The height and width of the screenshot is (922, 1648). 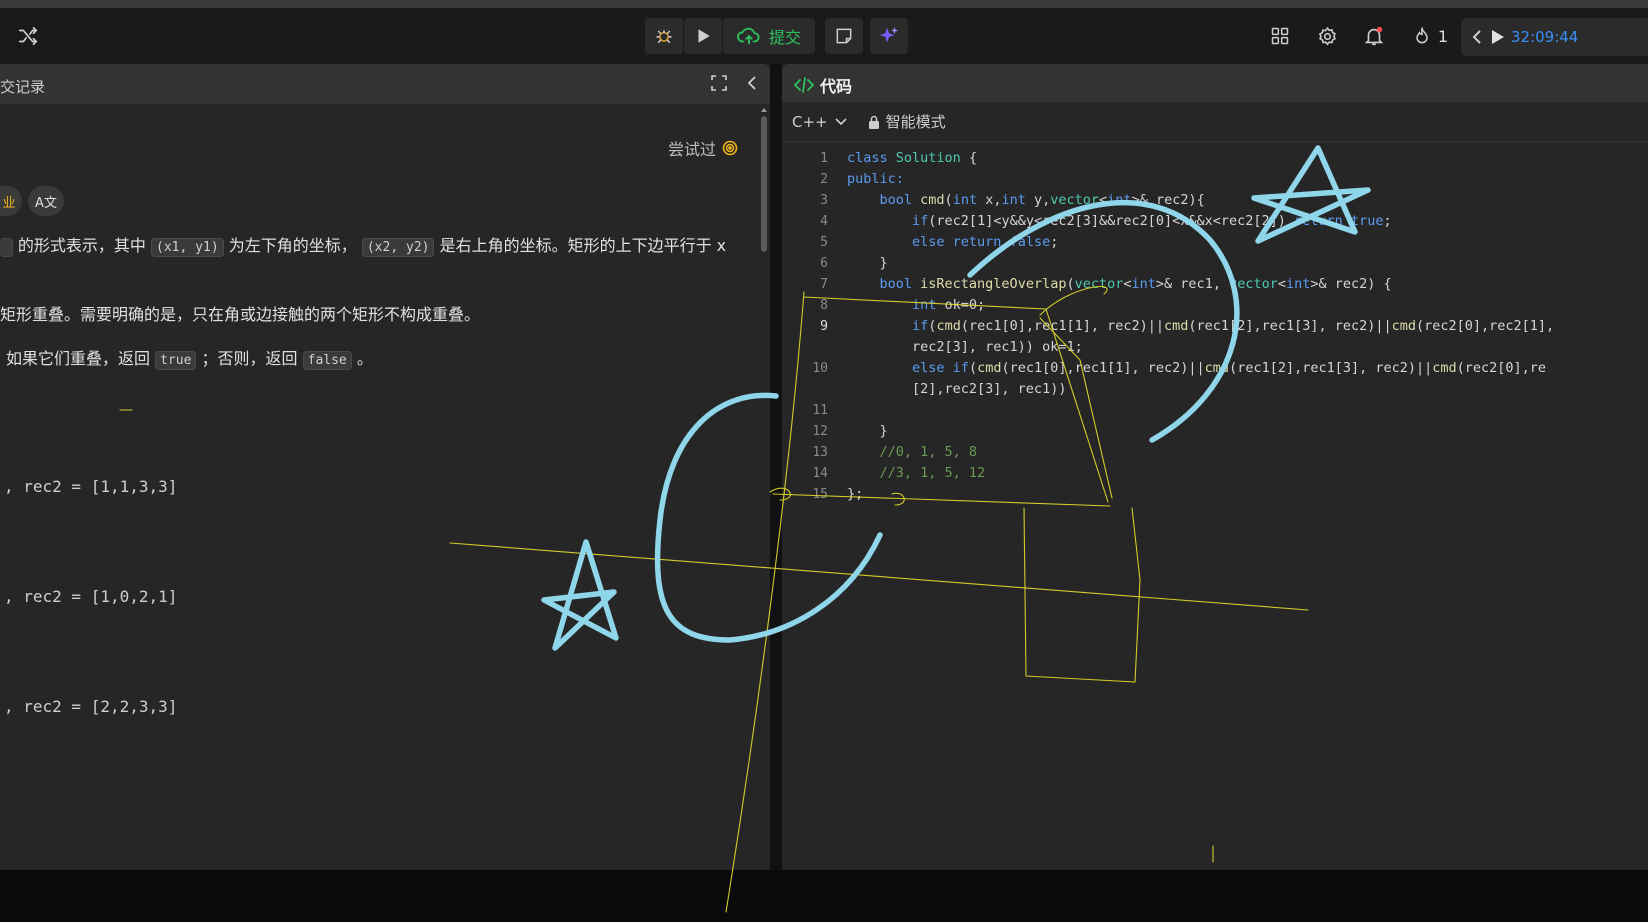 I want to click on code-token: int, so click(x=928, y=305).